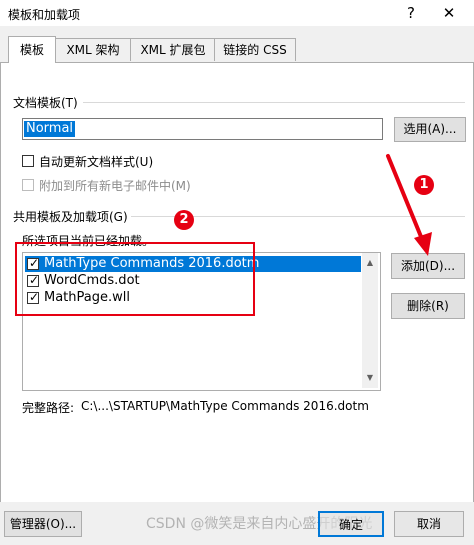 This screenshot has width=474, height=545. I want to click on window-title: 模板和加载项, so click(44, 15).